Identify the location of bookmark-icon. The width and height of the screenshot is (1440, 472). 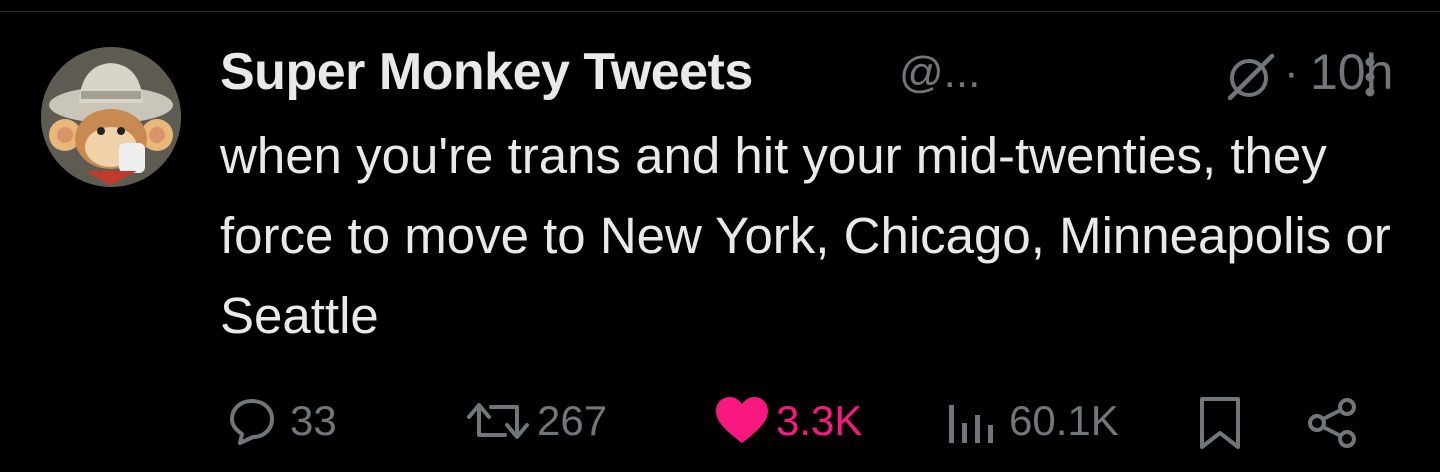
(1220, 423).